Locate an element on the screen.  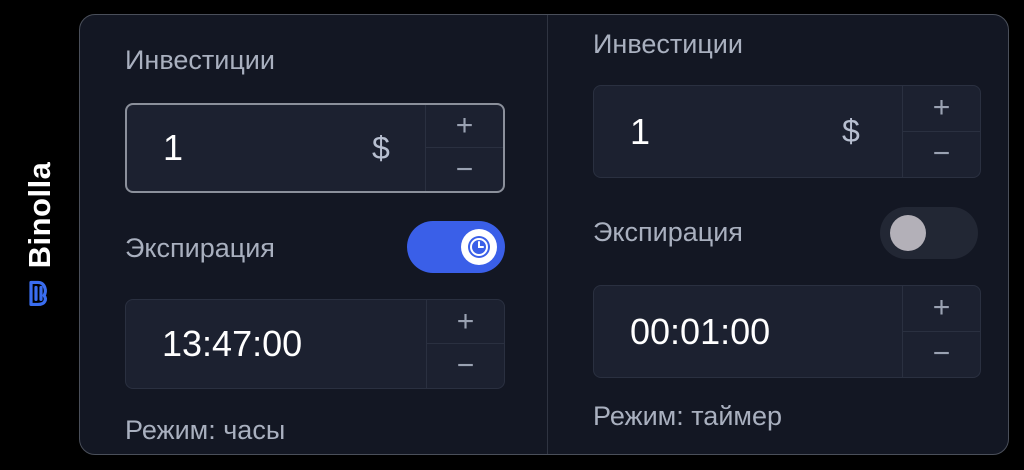
brand-wordmark: Binolla is located at coordinates (40, 235).